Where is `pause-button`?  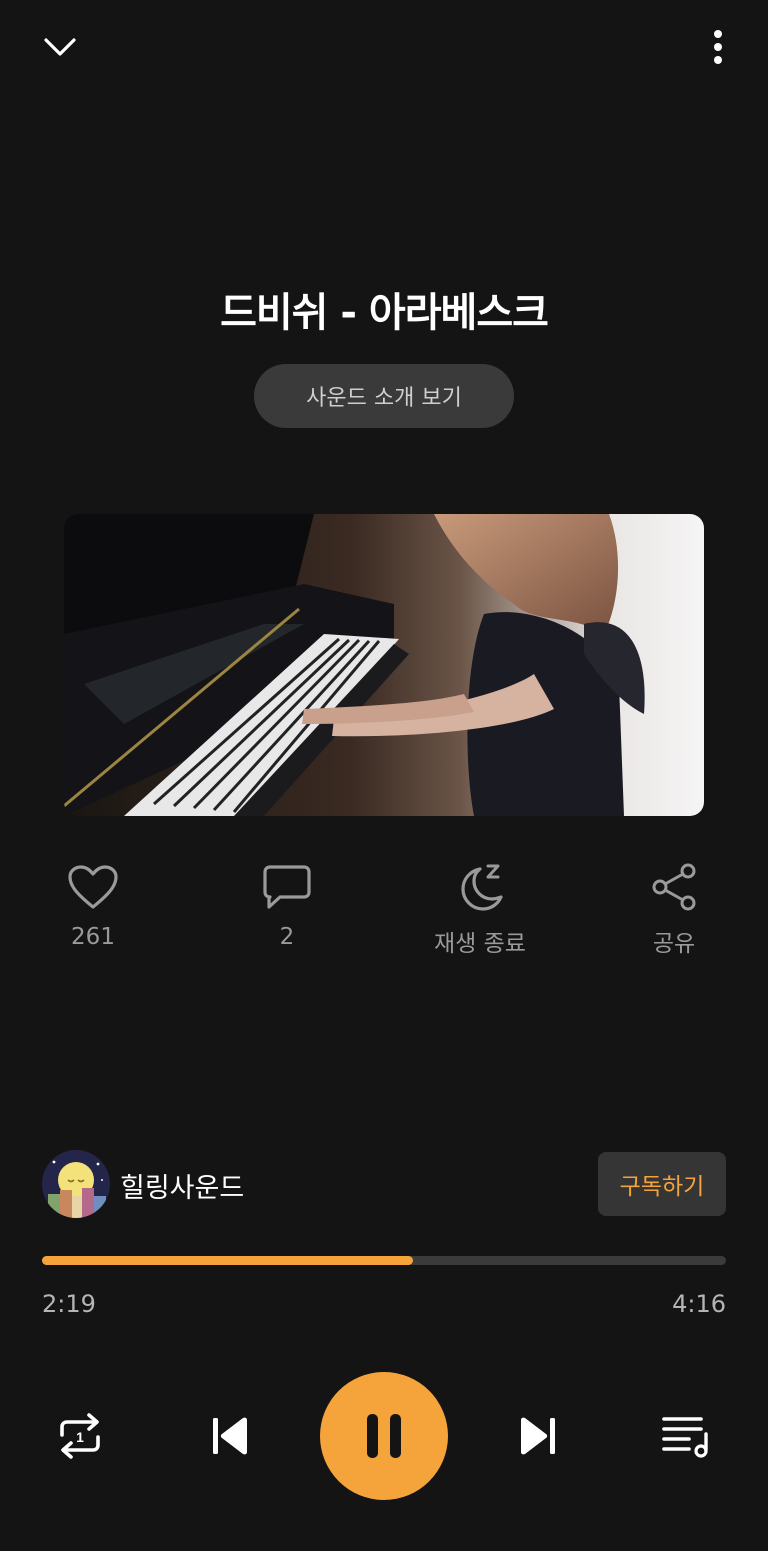 pause-button is located at coordinates (384, 1436).